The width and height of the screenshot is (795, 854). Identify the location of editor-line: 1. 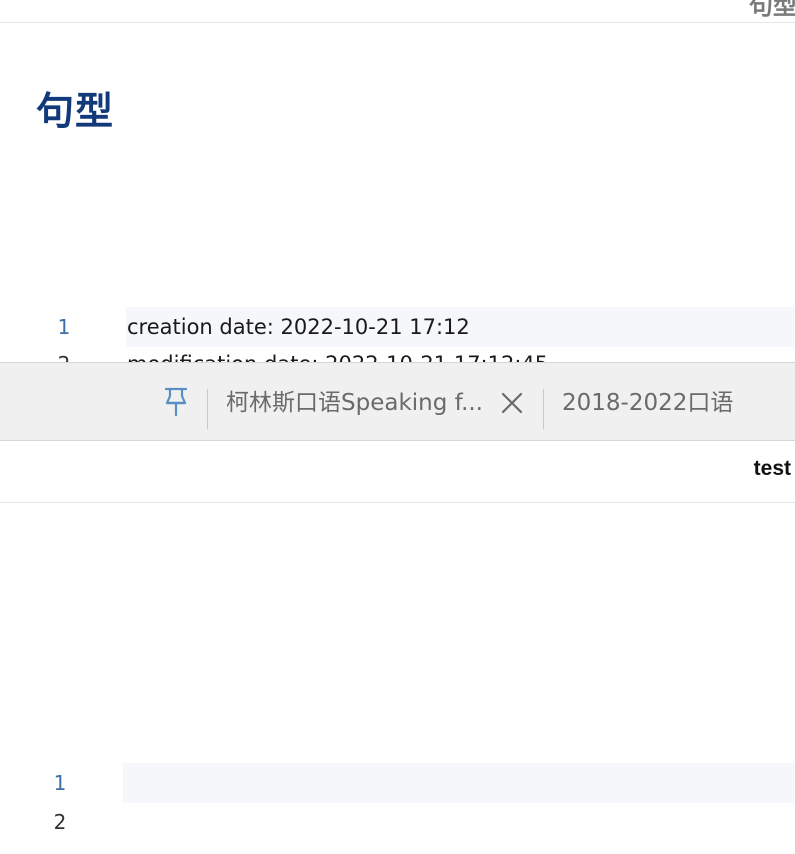
(397, 783).